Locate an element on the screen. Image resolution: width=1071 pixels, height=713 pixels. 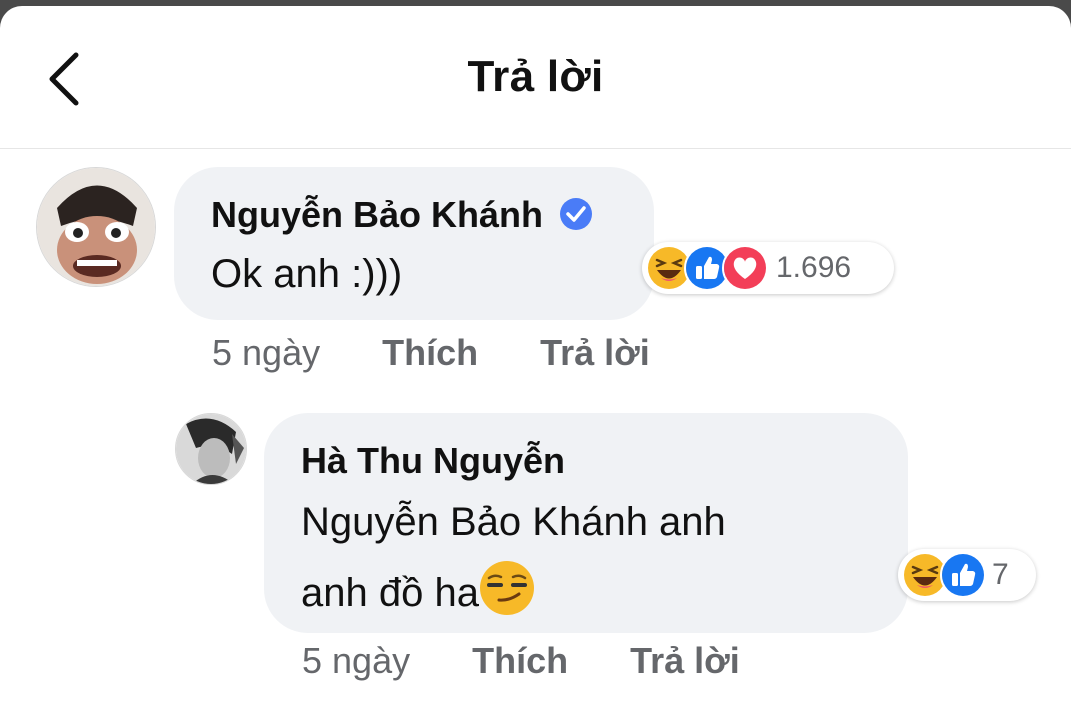
avatar-commenter is located at coordinates (96, 227).